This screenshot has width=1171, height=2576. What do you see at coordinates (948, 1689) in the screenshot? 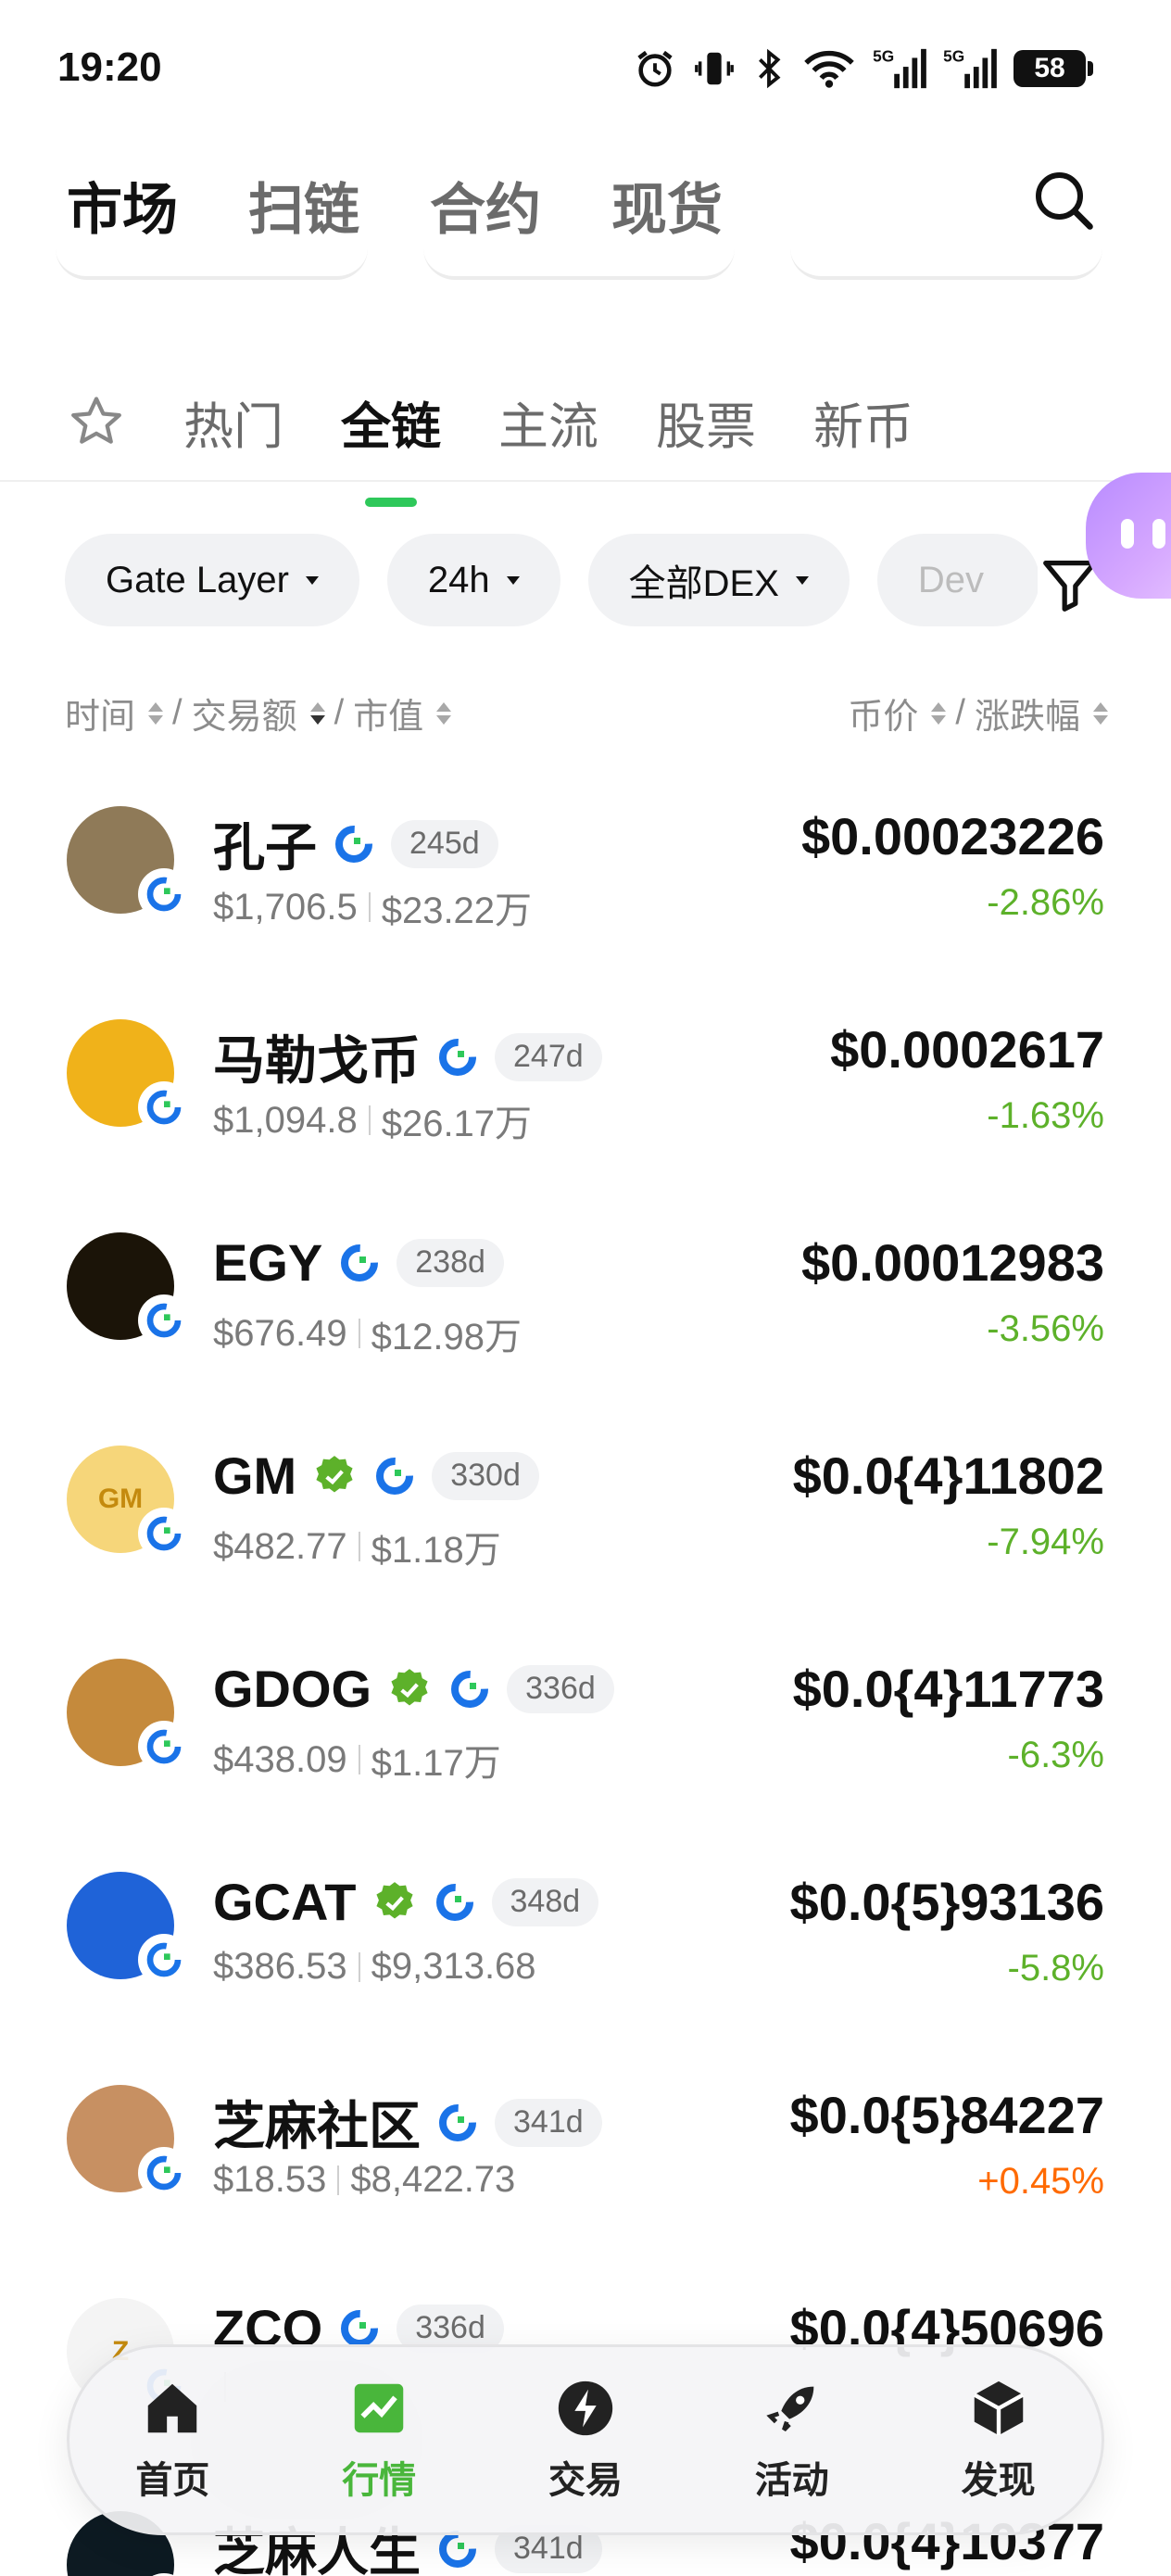
I see `token-price: $0.0{4}11773` at bounding box center [948, 1689].